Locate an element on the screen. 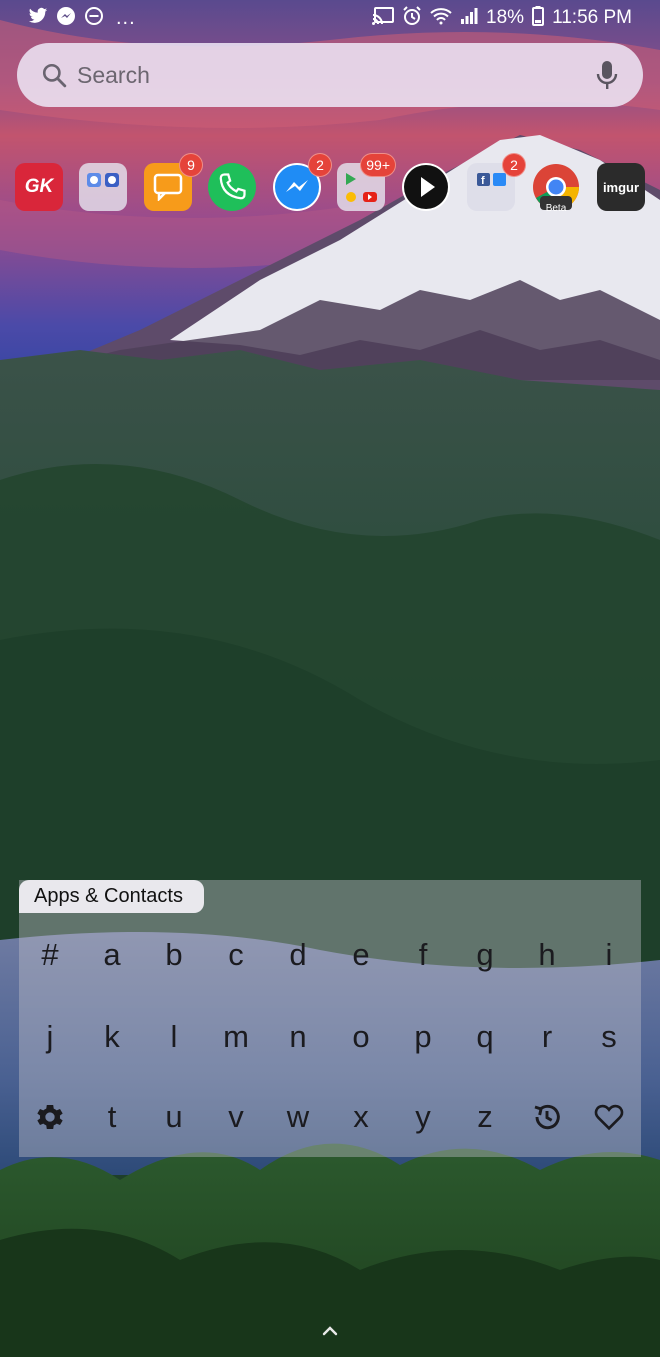 Image resolution: width=660 pixels, height=1357 pixels. key-h: h is located at coordinates (547, 955).